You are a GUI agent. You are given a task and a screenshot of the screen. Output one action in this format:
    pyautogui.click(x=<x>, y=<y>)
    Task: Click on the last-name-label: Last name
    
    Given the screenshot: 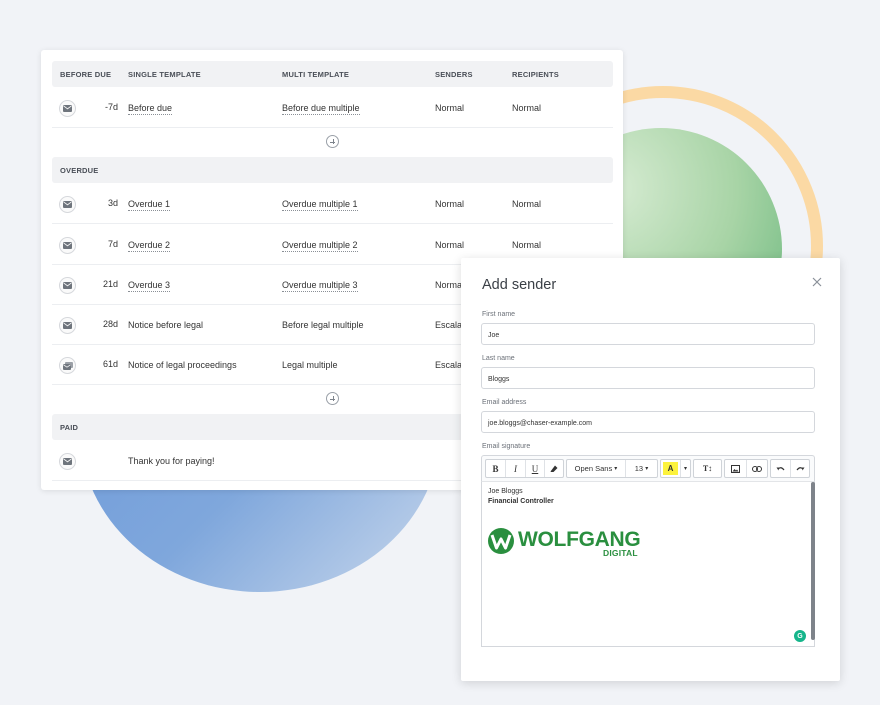 What is the action you would take?
    pyautogui.click(x=498, y=358)
    